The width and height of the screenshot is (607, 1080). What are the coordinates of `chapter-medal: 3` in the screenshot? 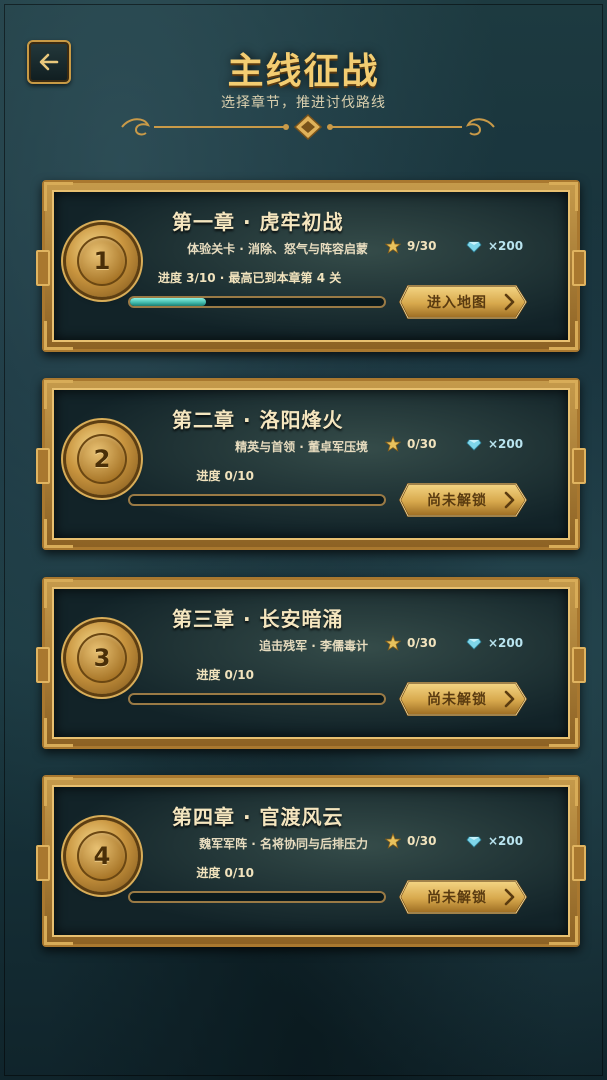 It's located at (102, 658).